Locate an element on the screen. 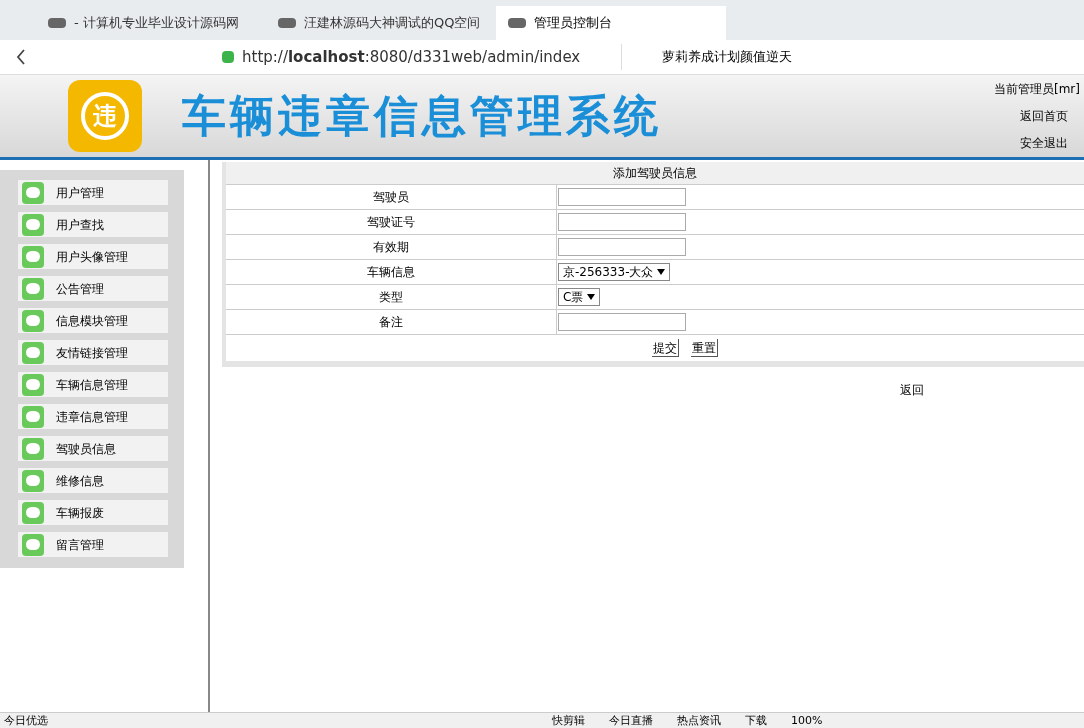 This screenshot has width=1084, height=728. sidebar-item: 用户管理 is located at coordinates (93, 192).